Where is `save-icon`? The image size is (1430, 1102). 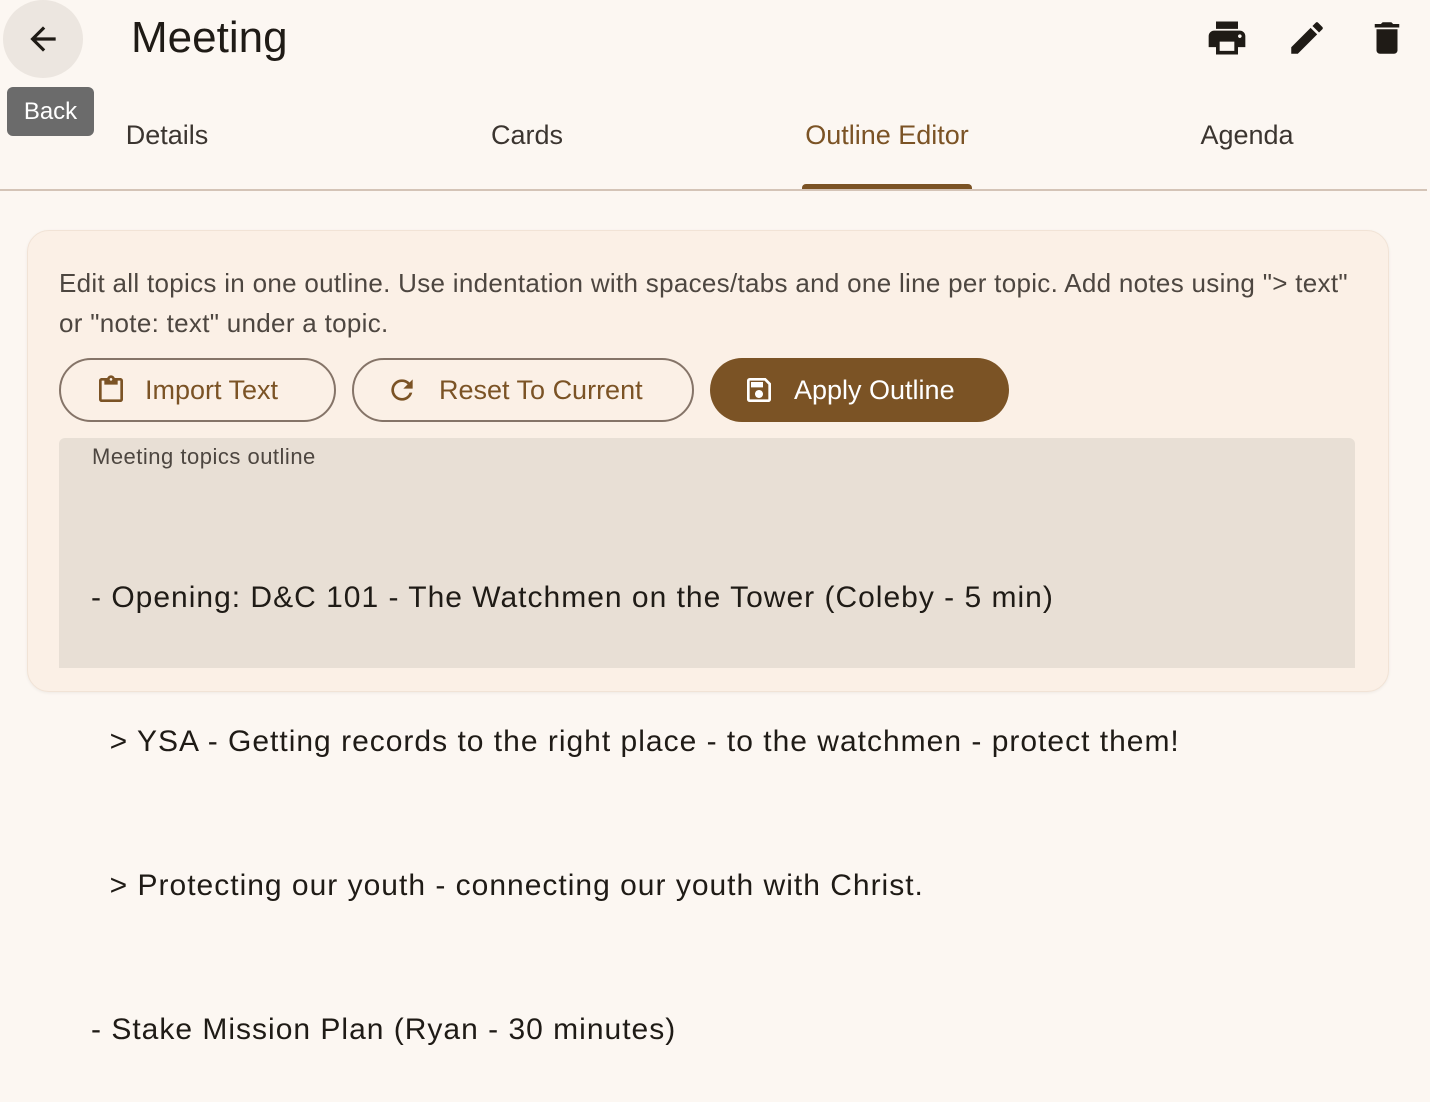 save-icon is located at coordinates (759, 390).